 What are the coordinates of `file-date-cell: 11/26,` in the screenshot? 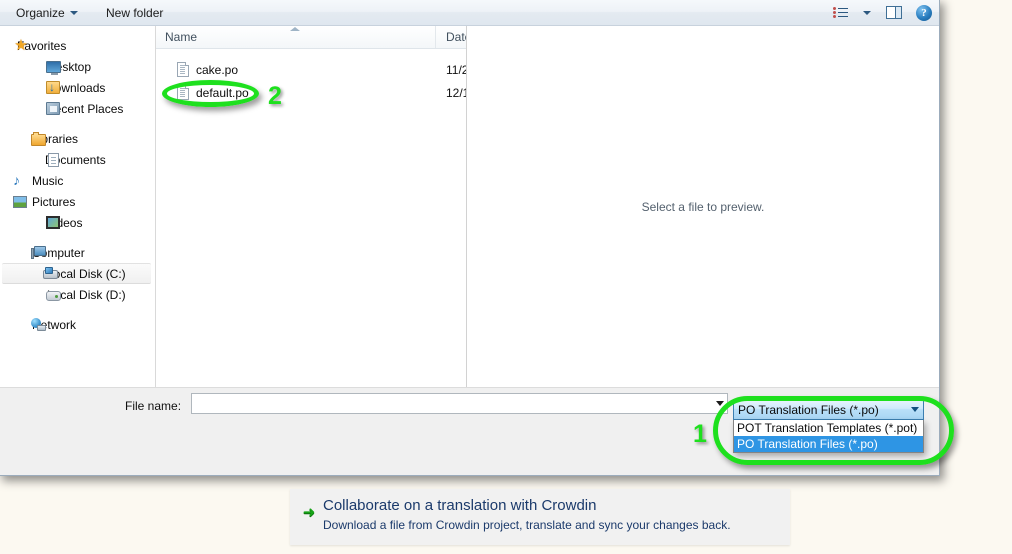 It's located at (456, 69).